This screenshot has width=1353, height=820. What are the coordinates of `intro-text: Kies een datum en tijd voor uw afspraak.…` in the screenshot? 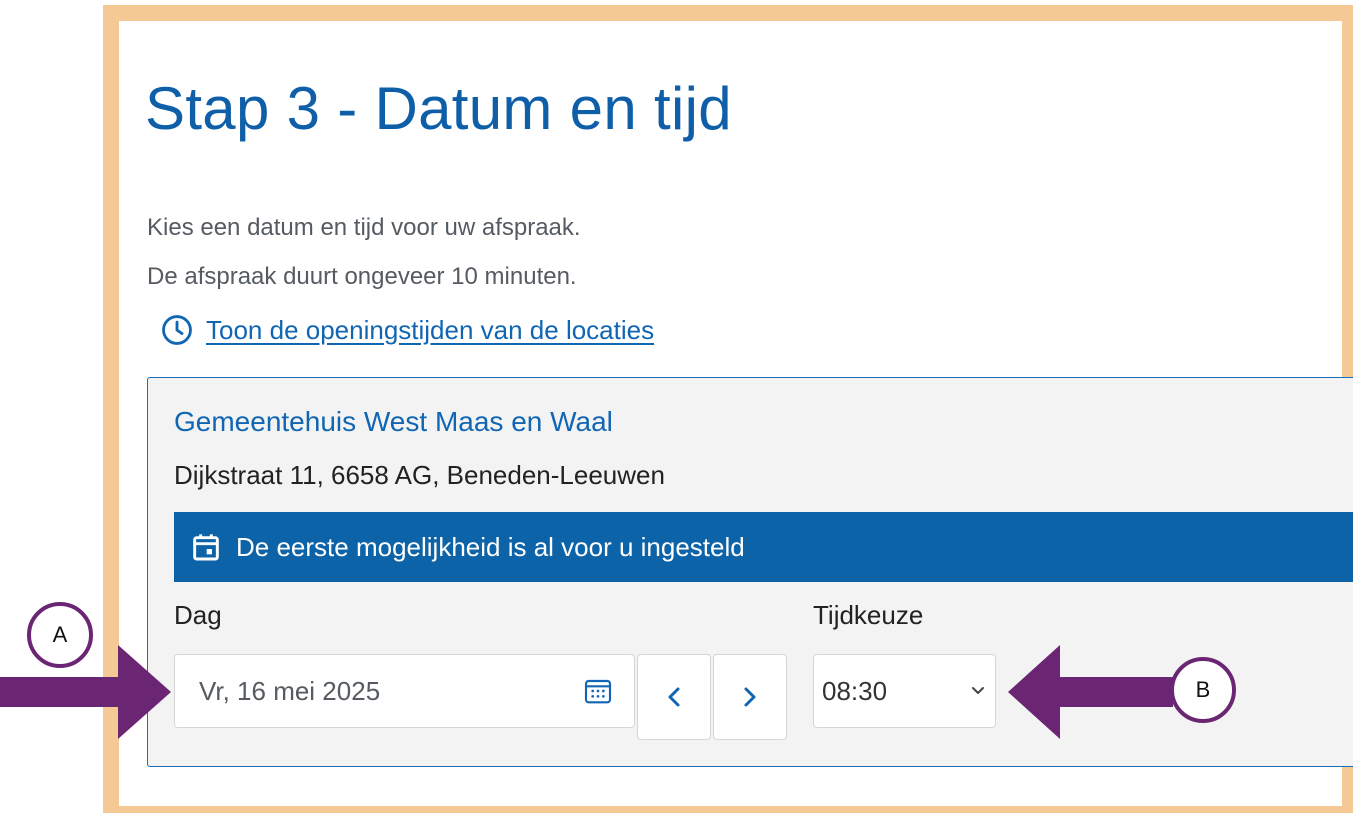 It's located at (364, 252).